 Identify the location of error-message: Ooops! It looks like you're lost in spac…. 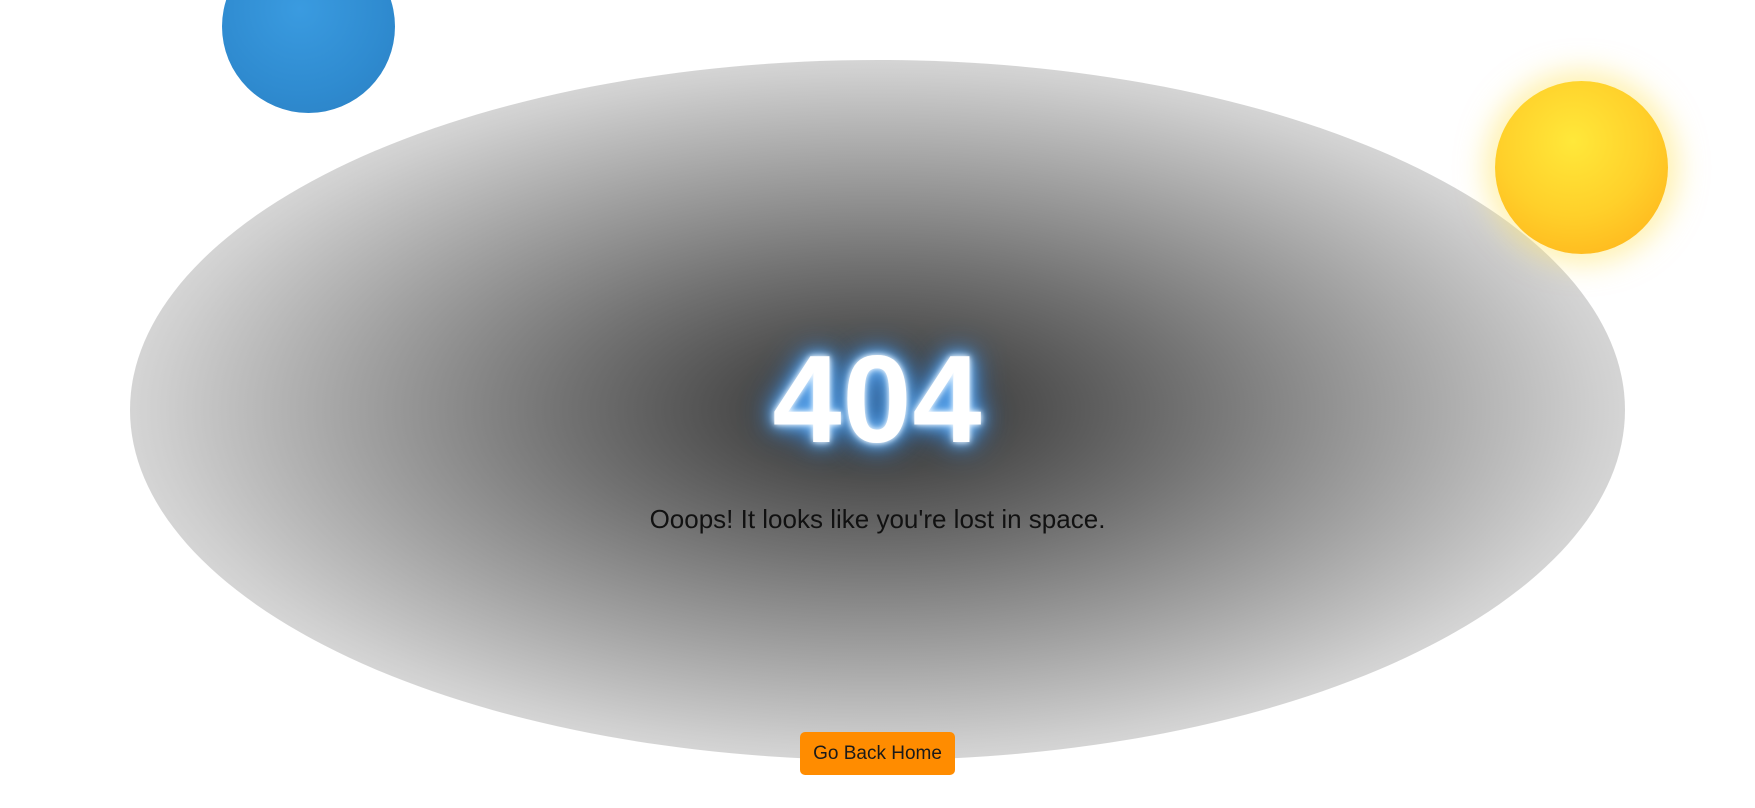
(877, 519).